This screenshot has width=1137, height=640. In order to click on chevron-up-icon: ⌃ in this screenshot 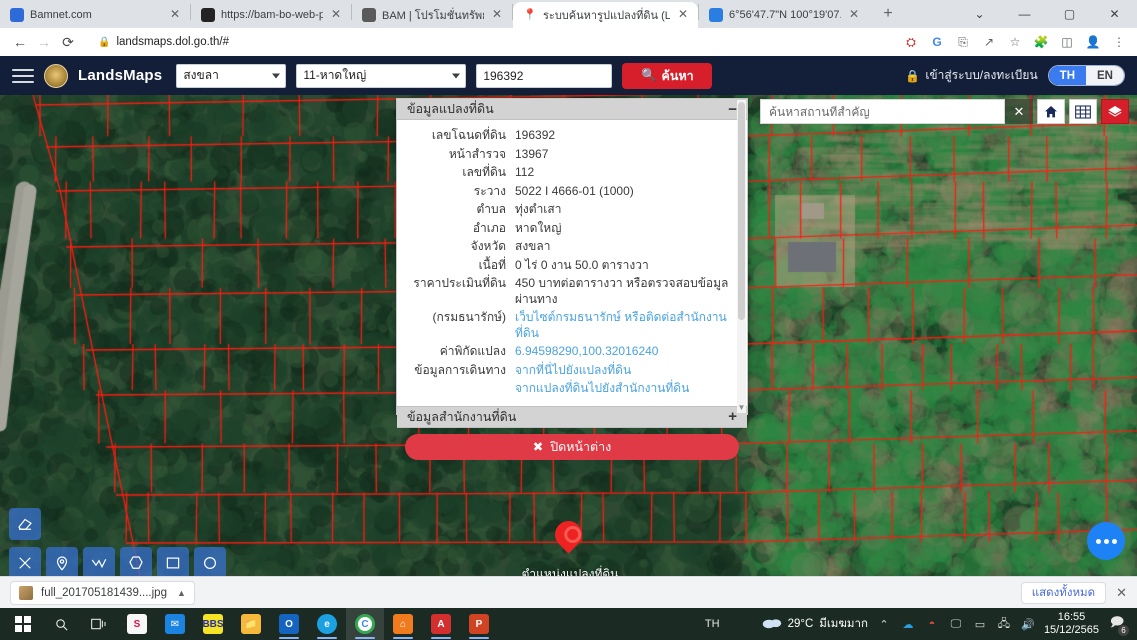, I will do `click(884, 624)`.